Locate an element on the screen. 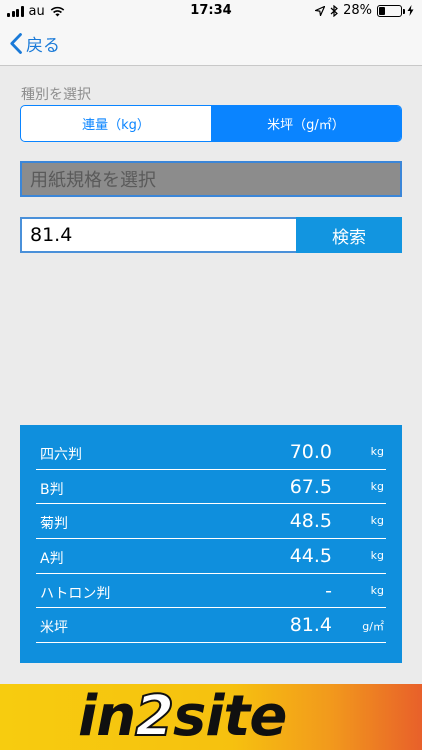 The height and width of the screenshot is (750, 422). status-bar: au 17:34 28% is located at coordinates (211, 11).